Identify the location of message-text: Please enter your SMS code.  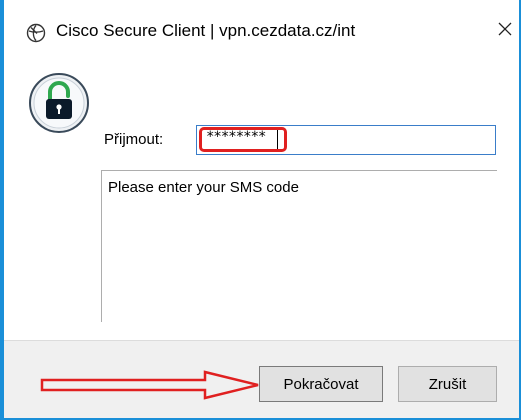
(203, 187).